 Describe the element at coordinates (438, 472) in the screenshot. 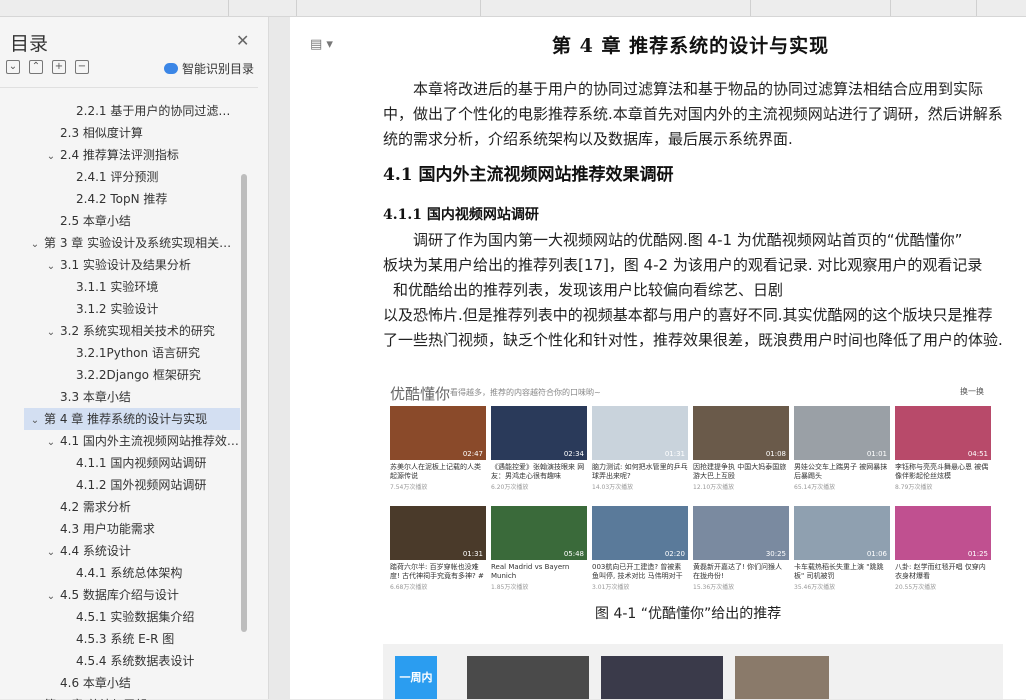

I see `video-title: 苏美尔人在泥板上记载的人类起源传说` at that location.